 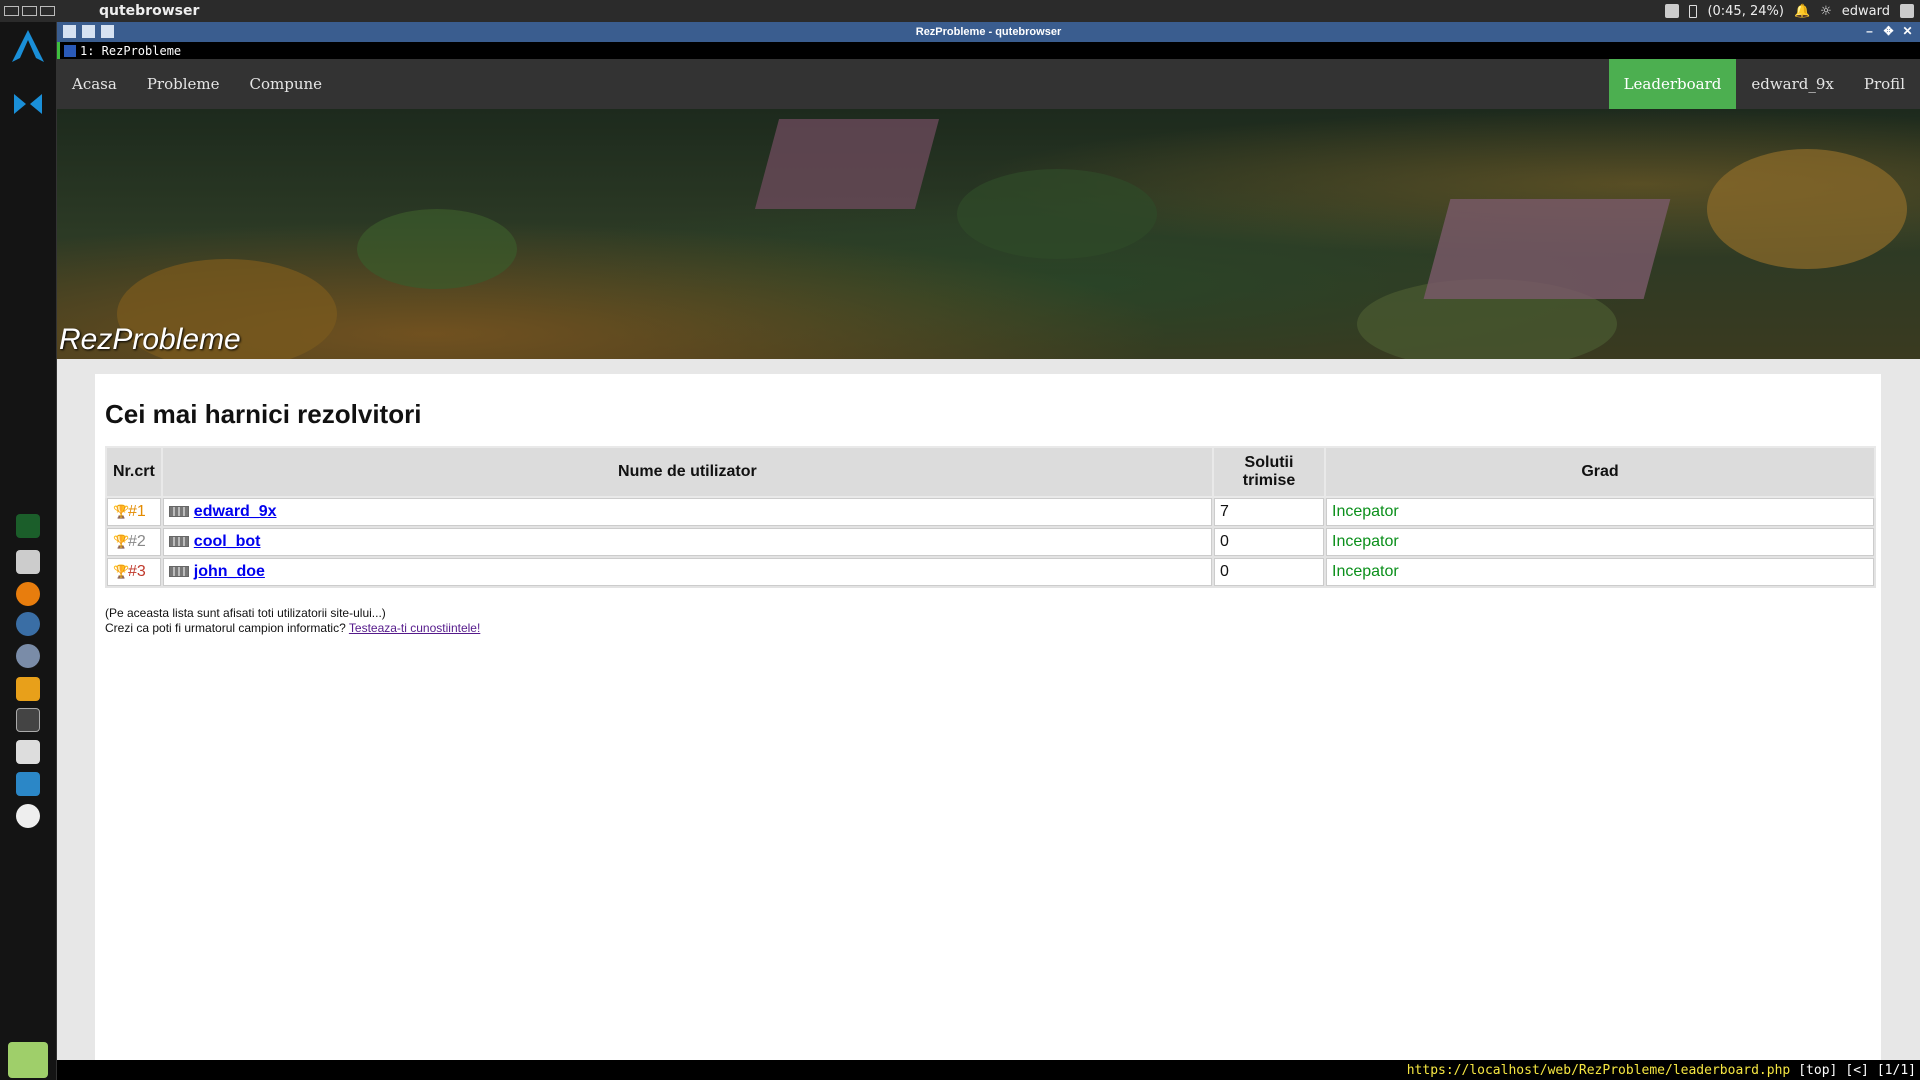 I want to click on terminal-icon, so click(x=28, y=720).